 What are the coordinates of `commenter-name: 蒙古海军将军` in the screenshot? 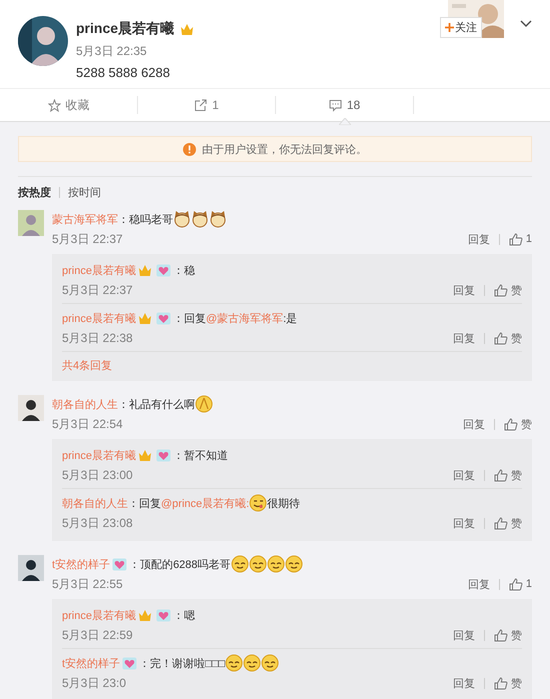 It's located at (85, 219).